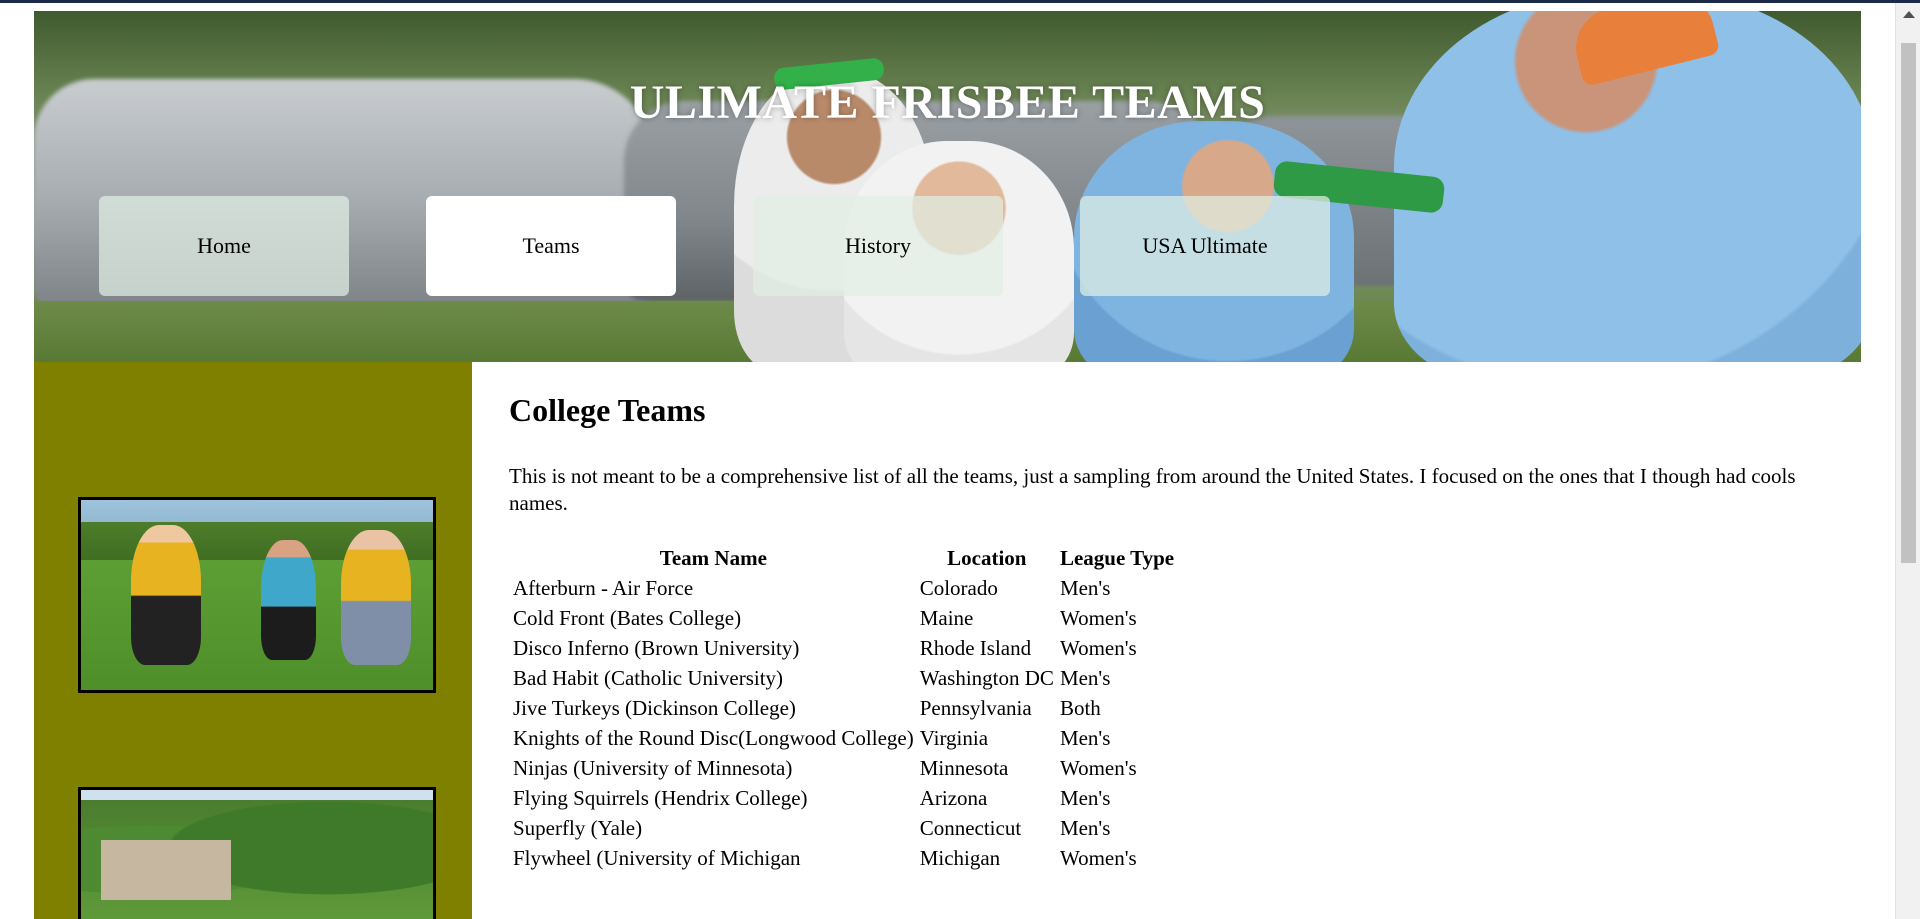 Image resolution: width=1920 pixels, height=919 pixels. I want to click on vertical-scrollbar, so click(1907, 461).